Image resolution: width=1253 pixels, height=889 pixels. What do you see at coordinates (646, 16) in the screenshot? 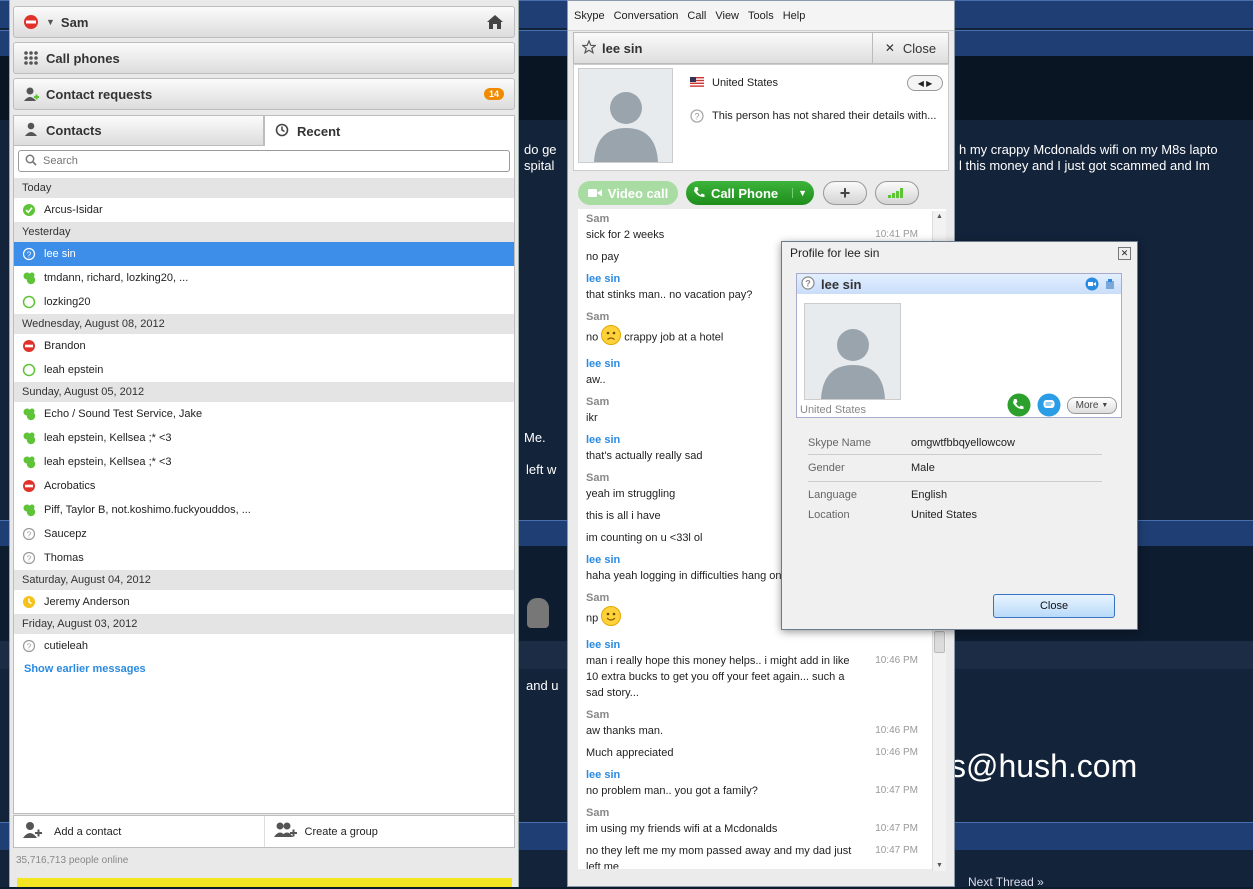
I see `menu-item-conversation: Conversation` at bounding box center [646, 16].